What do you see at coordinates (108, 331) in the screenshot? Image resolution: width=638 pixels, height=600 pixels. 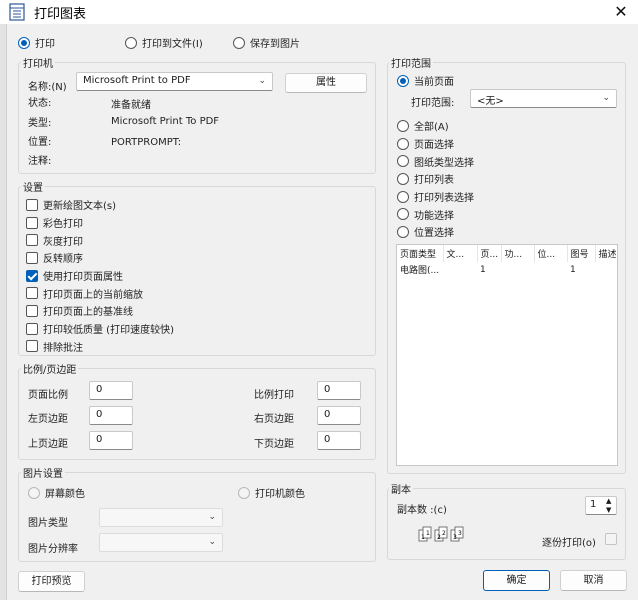 I see `setting-label: 打印较低质量 (打印速度较快)` at bounding box center [108, 331].